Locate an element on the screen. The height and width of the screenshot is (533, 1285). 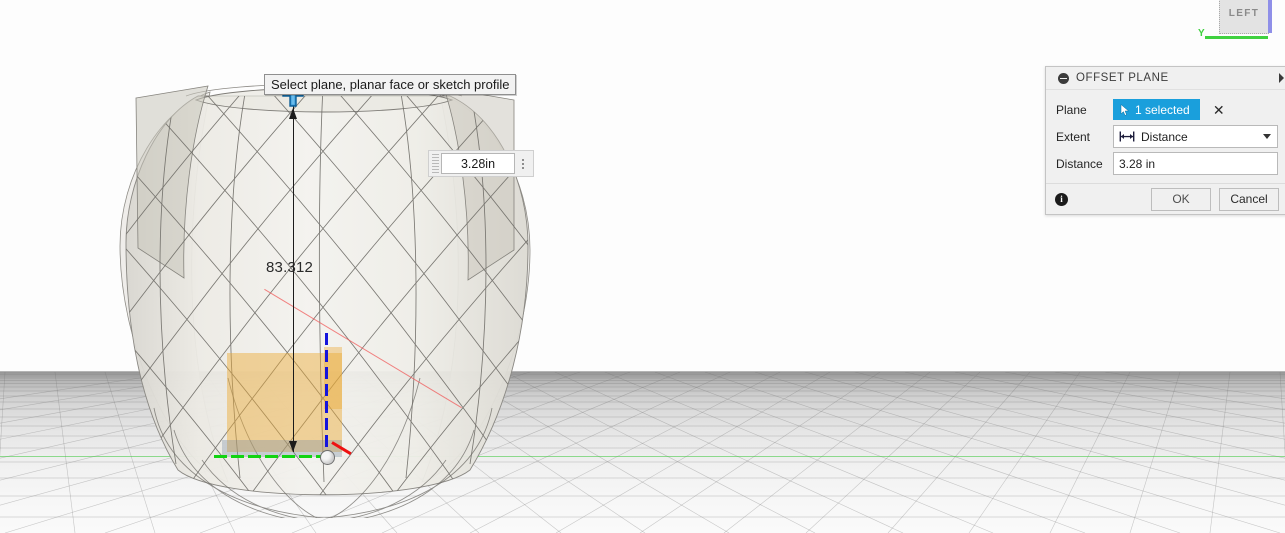
dialog-footer: i OK Cancel is located at coordinates (1165, 198).